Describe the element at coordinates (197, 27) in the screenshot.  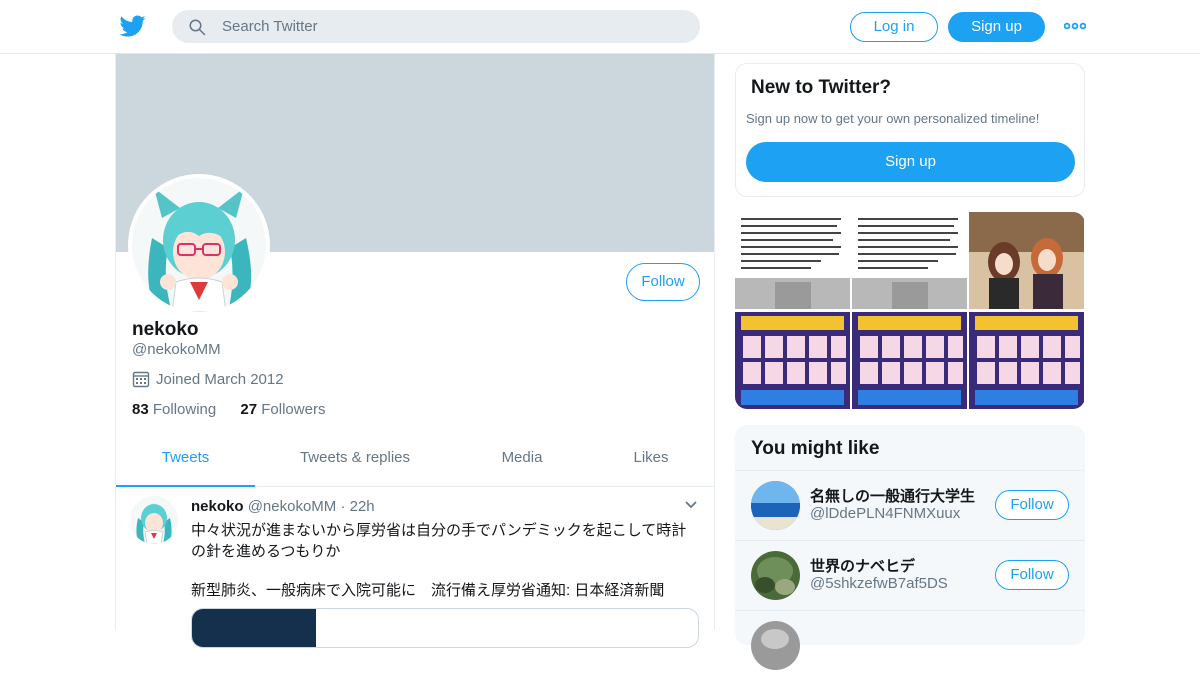
I see `search-icon` at that location.